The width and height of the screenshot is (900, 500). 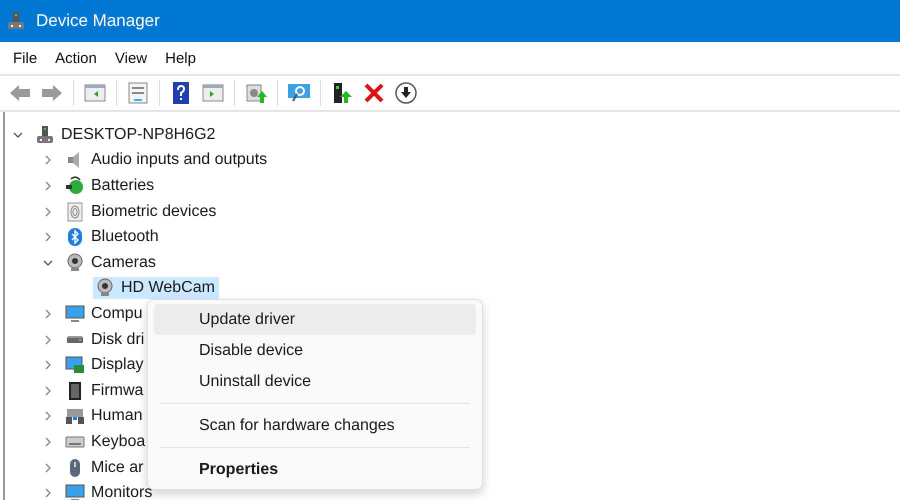 I want to click on tree-item-label: Cameras, so click(x=123, y=263).